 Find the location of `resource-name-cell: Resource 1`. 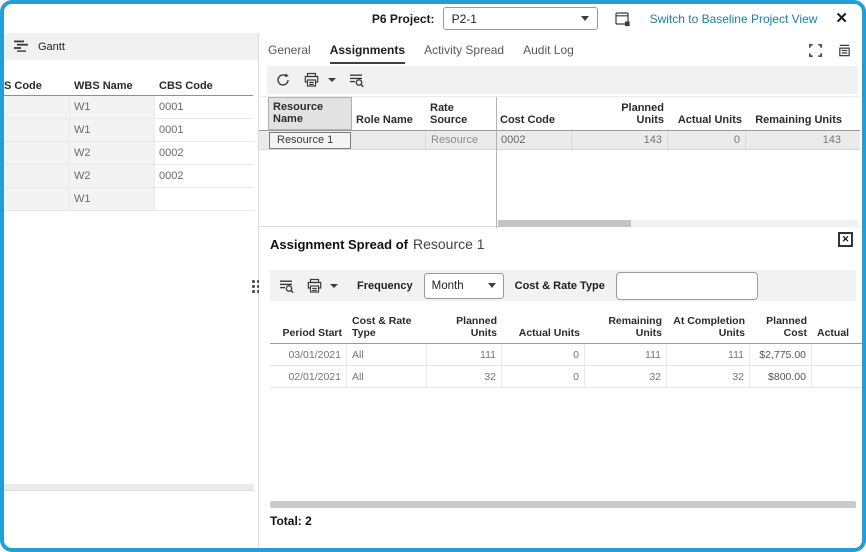

resource-name-cell: Resource 1 is located at coordinates (310, 140).